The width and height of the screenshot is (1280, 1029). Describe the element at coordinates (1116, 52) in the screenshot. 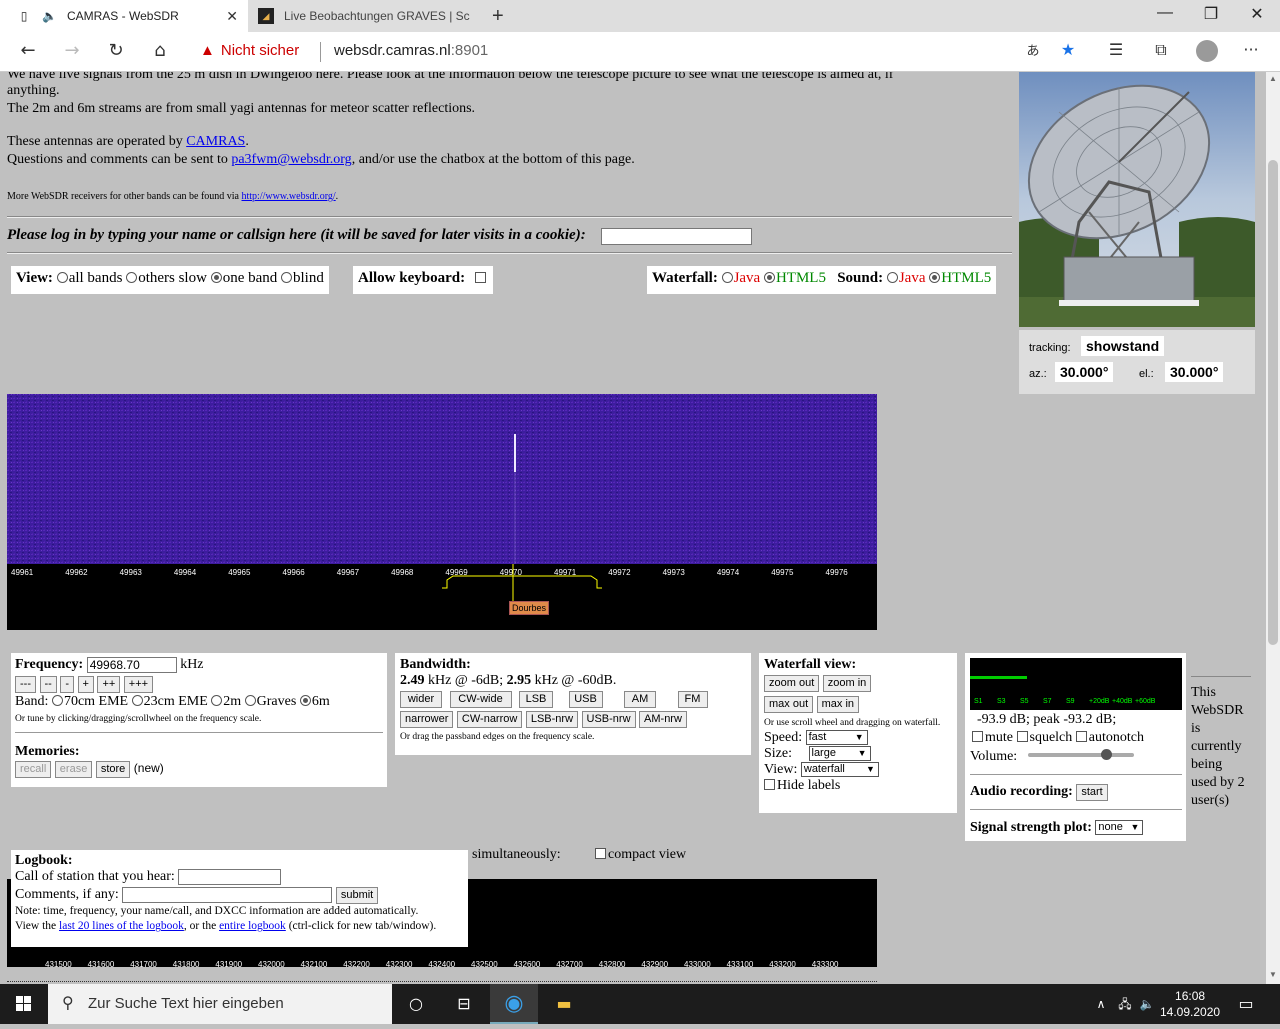

I see `favorites-list-icon: ☰` at that location.